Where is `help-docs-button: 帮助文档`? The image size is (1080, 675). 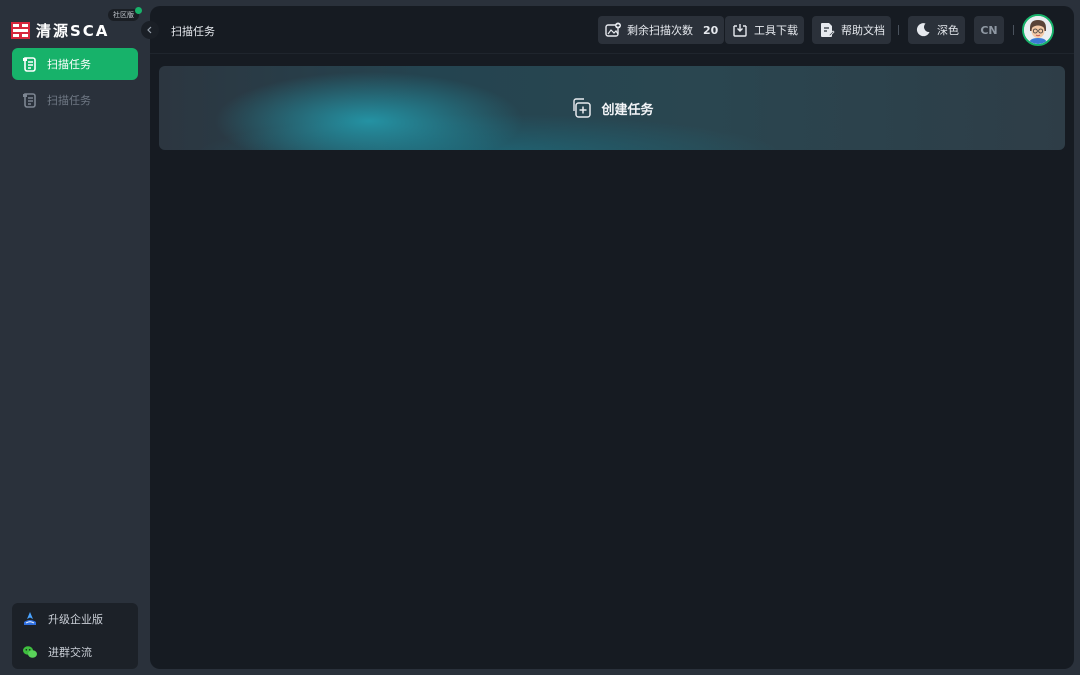 help-docs-button: 帮助文档 is located at coordinates (851, 30).